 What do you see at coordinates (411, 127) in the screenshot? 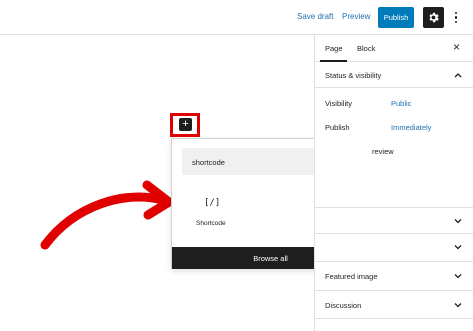
I see `publish-date-link: Immediately` at bounding box center [411, 127].